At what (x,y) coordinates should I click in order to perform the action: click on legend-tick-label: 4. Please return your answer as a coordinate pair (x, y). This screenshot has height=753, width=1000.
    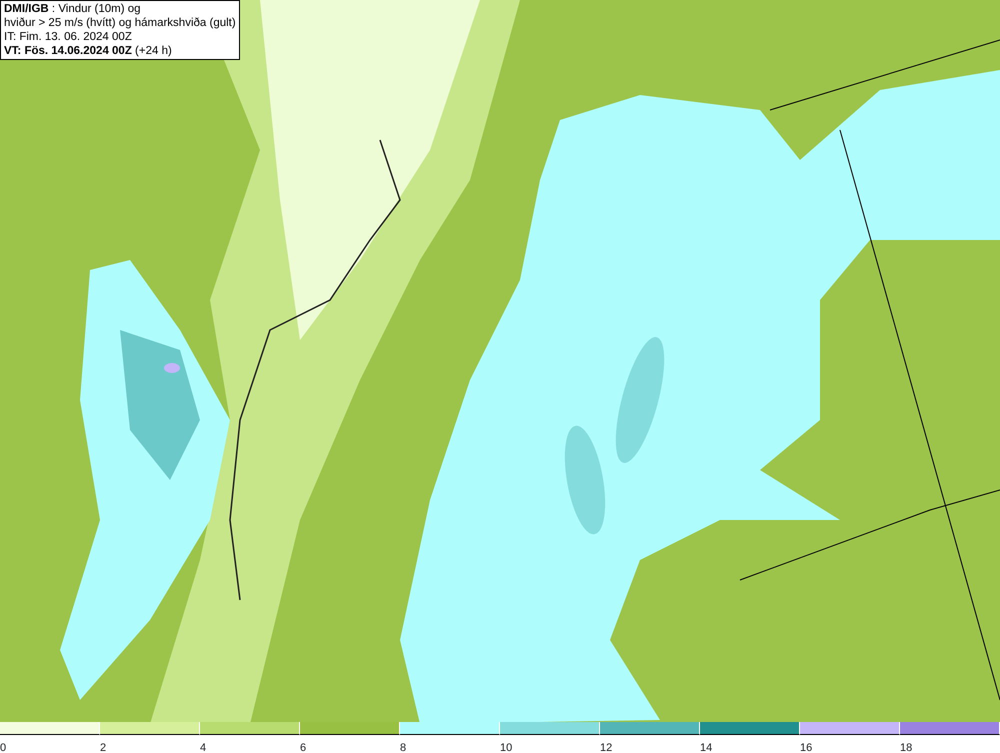
    Looking at the image, I should click on (203, 747).